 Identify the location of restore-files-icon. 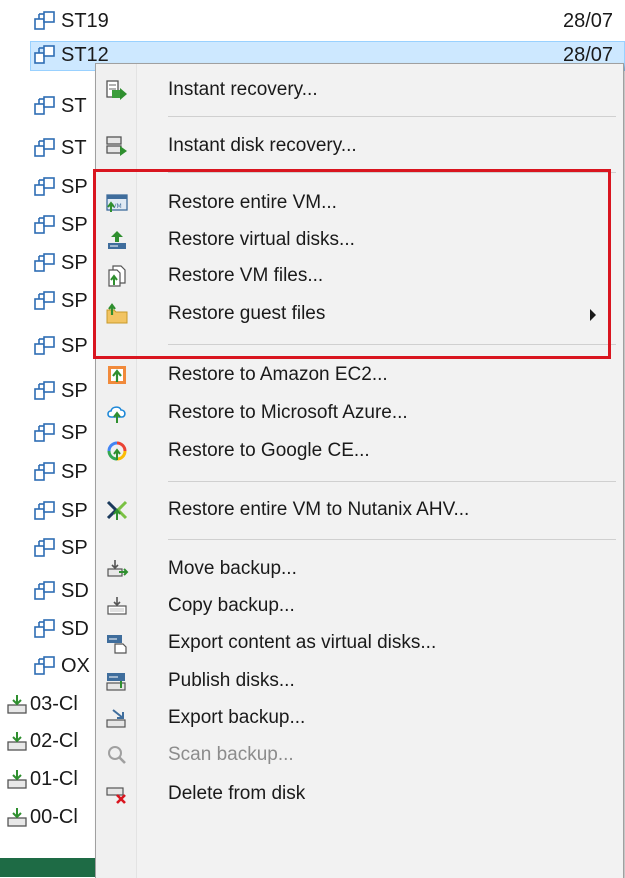
(117, 276).